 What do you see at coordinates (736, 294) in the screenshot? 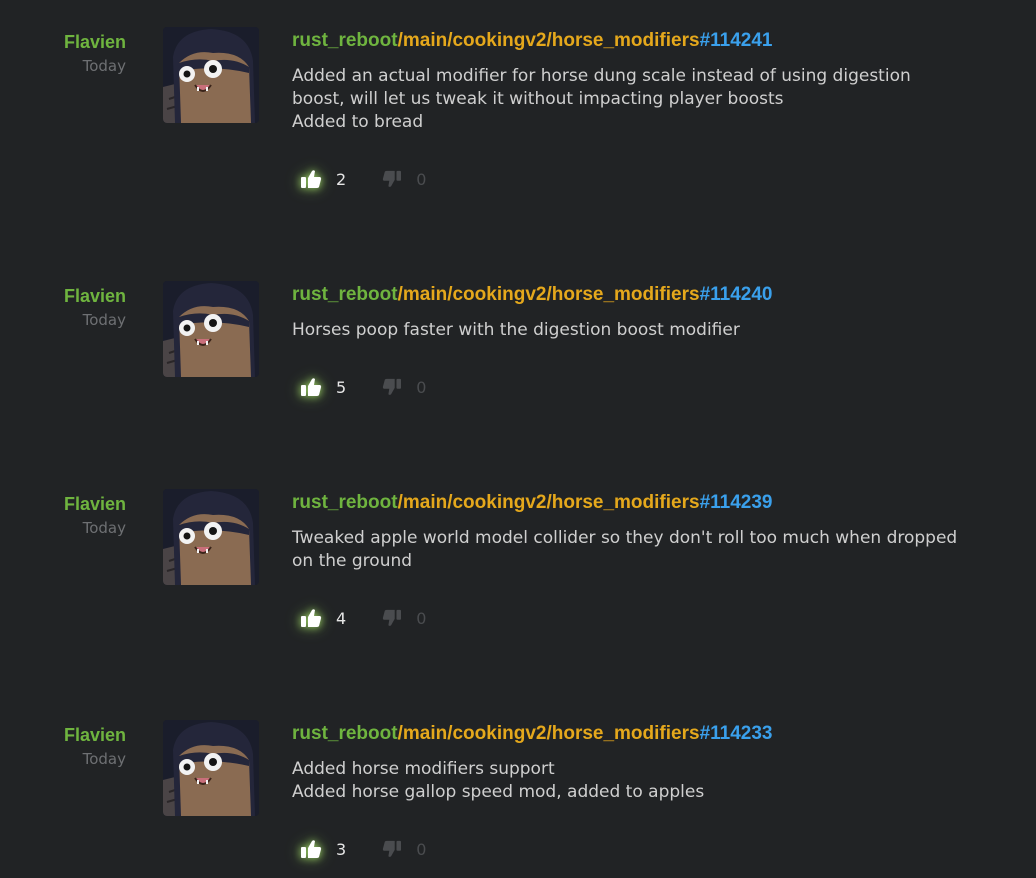
I see `changeset-link: #114240` at bounding box center [736, 294].